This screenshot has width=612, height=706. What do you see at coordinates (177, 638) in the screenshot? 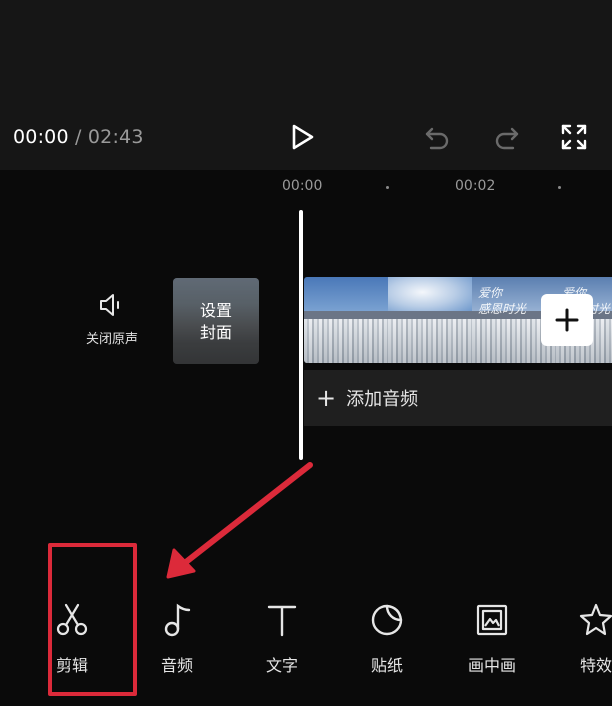
I see `tool-audio: 音频` at bounding box center [177, 638].